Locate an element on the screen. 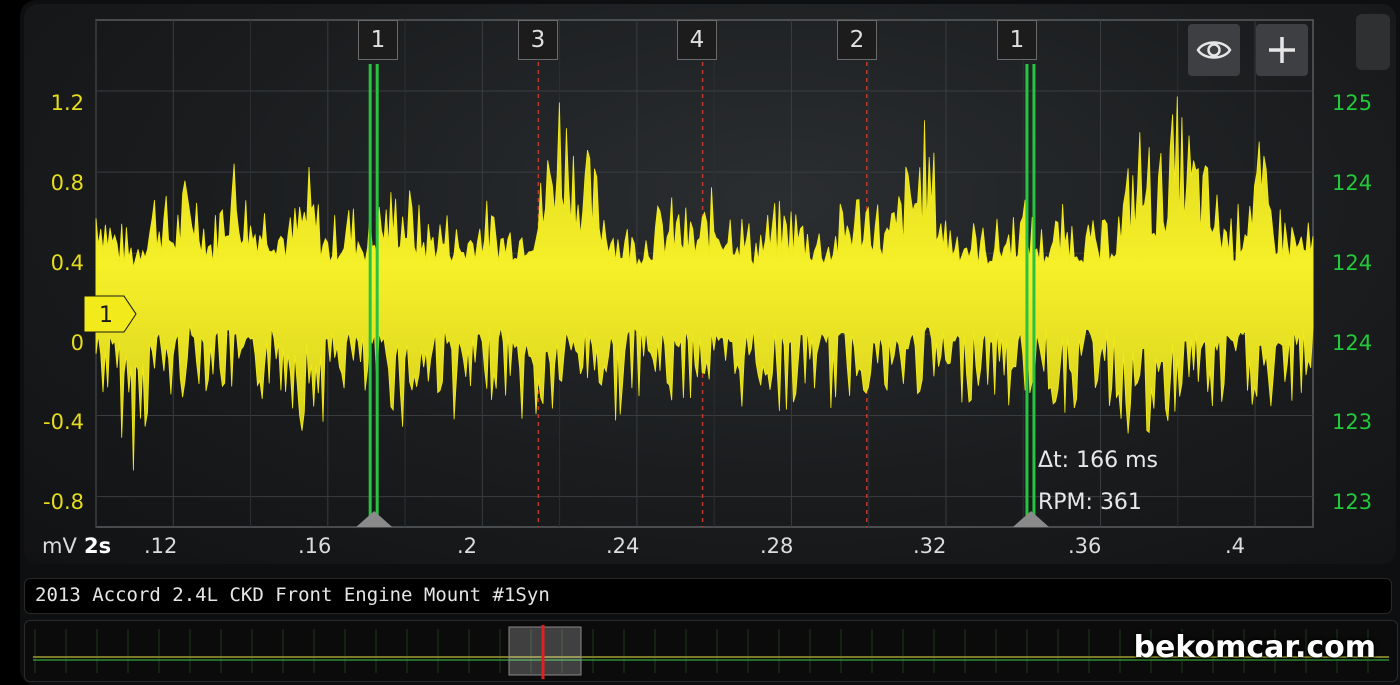 The width and height of the screenshot is (1400, 685). x-tick-label: .32 is located at coordinates (930, 546).